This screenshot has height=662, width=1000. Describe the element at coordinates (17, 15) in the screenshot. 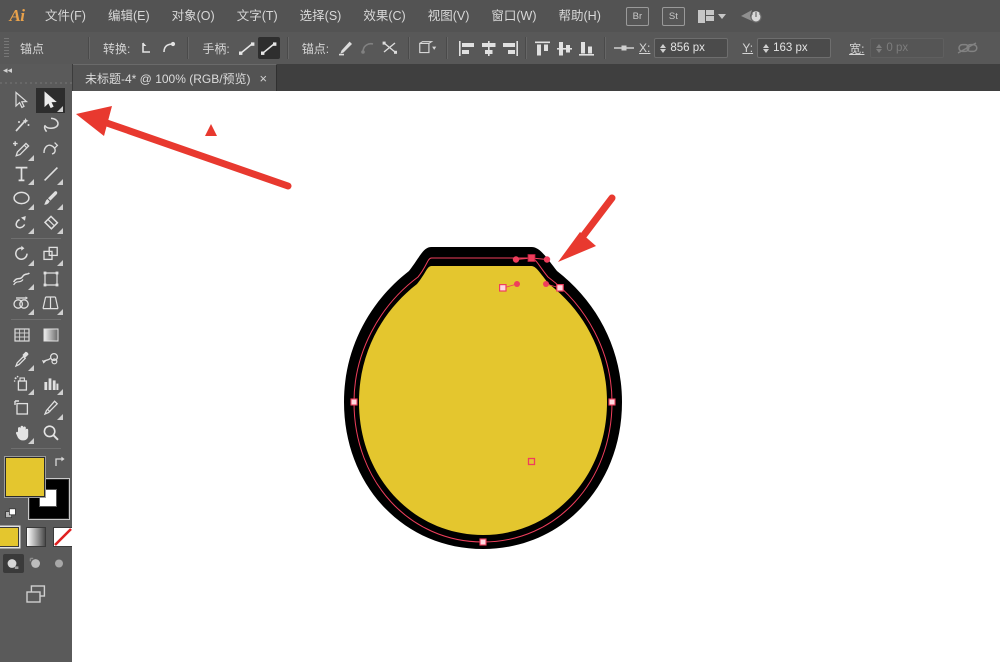

I see `app-logo: Ai` at that location.